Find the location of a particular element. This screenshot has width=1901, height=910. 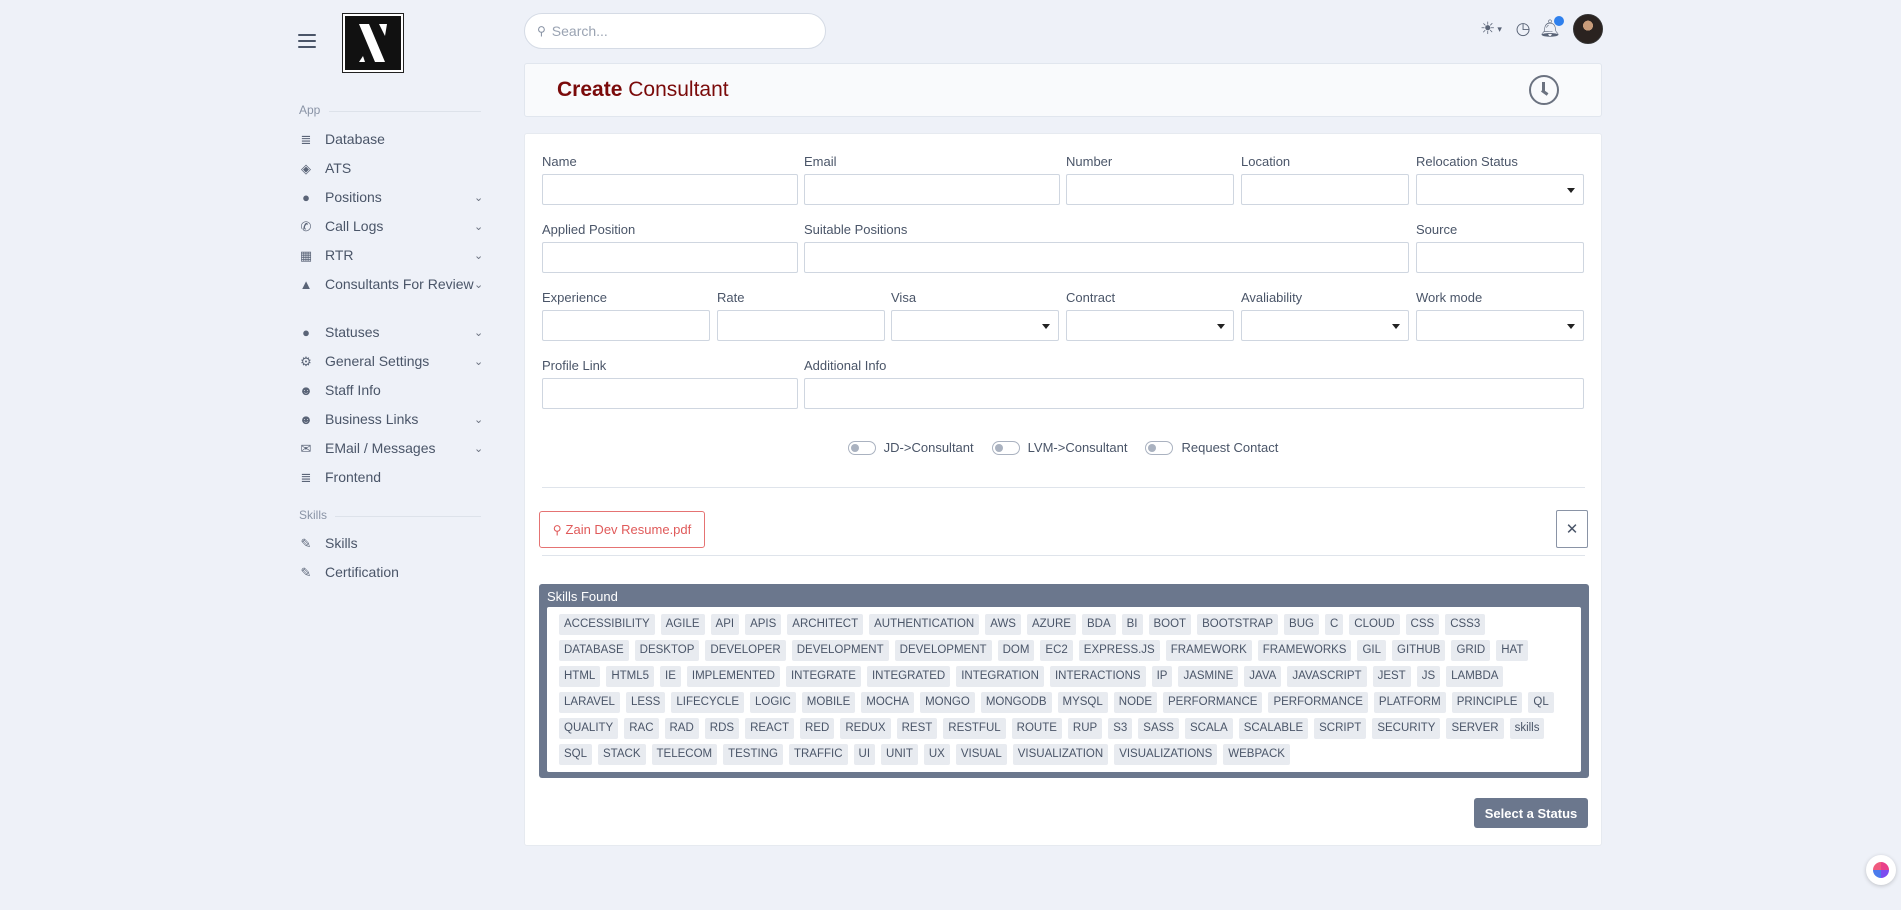

sun-icon: ☀ is located at coordinates (1488, 28).